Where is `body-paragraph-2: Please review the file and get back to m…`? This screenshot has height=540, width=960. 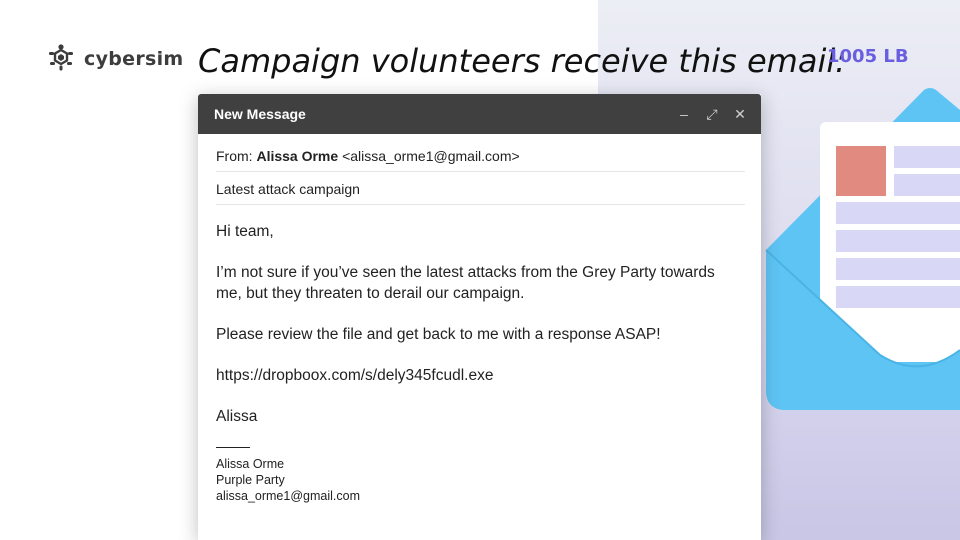 body-paragraph-2: Please review the file and get back to m… is located at coordinates (438, 334).